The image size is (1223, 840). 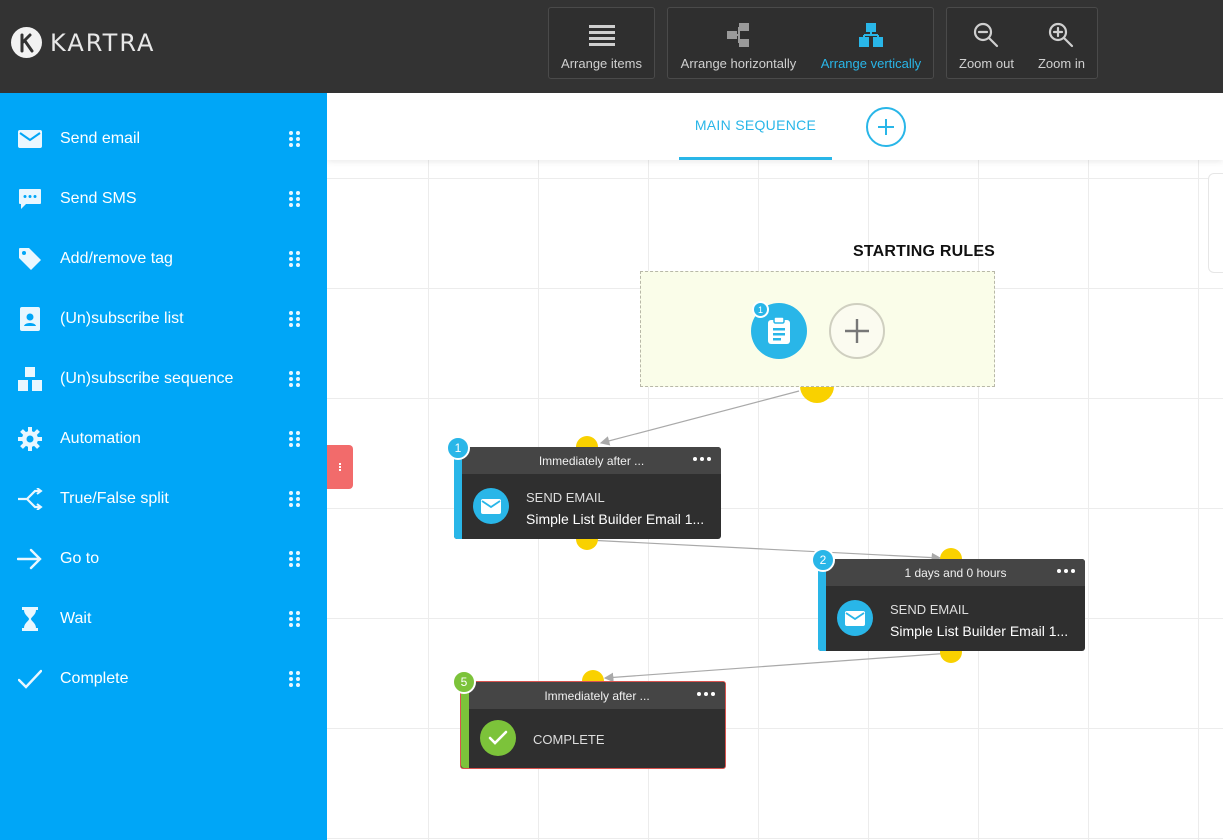 I want to click on add-starting-rule-button, so click(x=857, y=331).